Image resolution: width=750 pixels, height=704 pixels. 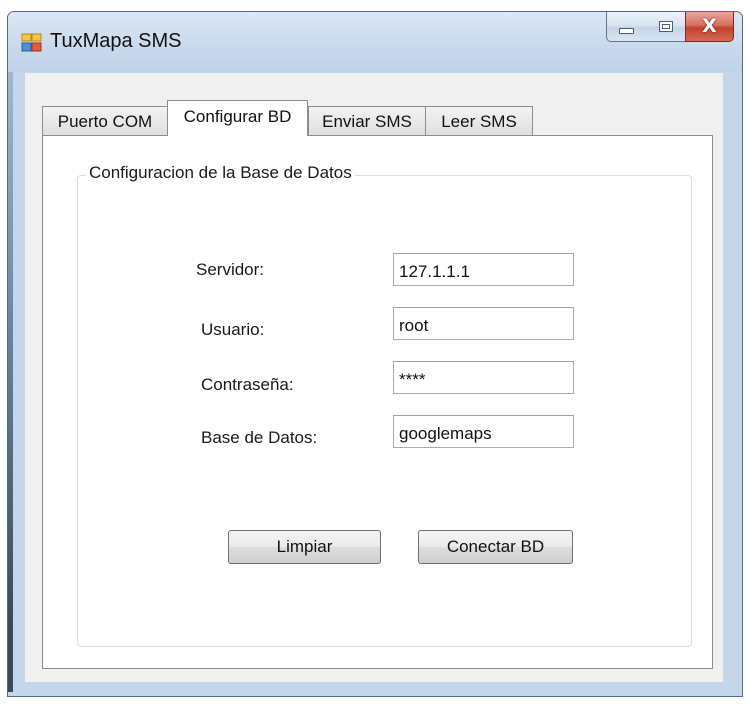 I want to click on close-button: X, so click(x=709, y=27).